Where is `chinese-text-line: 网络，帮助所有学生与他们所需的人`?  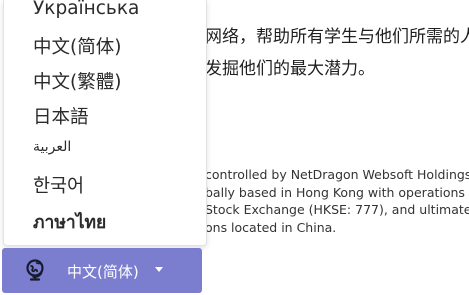 chinese-text-line: 网络，帮助所有学生与他们所需的人 is located at coordinates (337, 37).